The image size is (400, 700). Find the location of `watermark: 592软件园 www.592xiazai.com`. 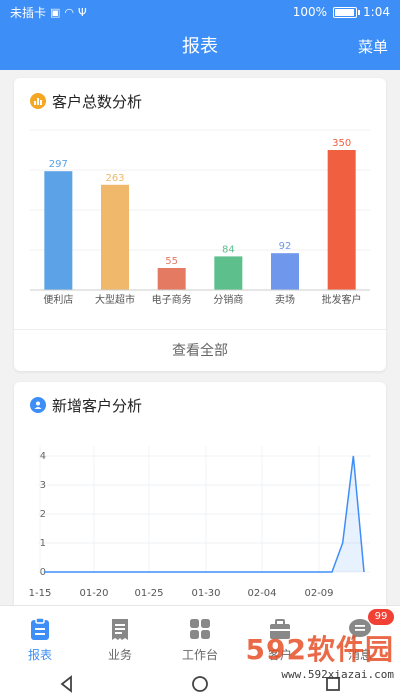

watermark: 592软件园 www.592xiazai.com is located at coordinates (309, 663).